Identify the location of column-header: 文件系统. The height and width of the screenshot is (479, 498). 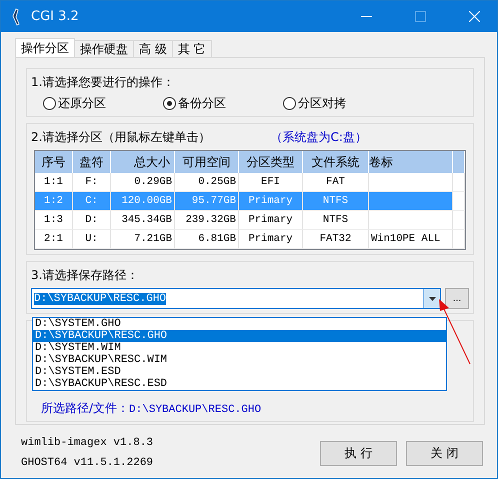
(336, 162).